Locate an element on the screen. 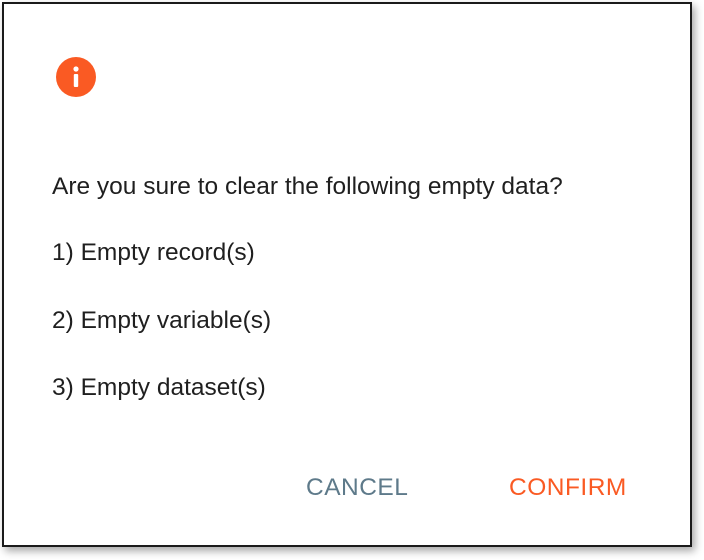  info-icon is located at coordinates (76, 77).